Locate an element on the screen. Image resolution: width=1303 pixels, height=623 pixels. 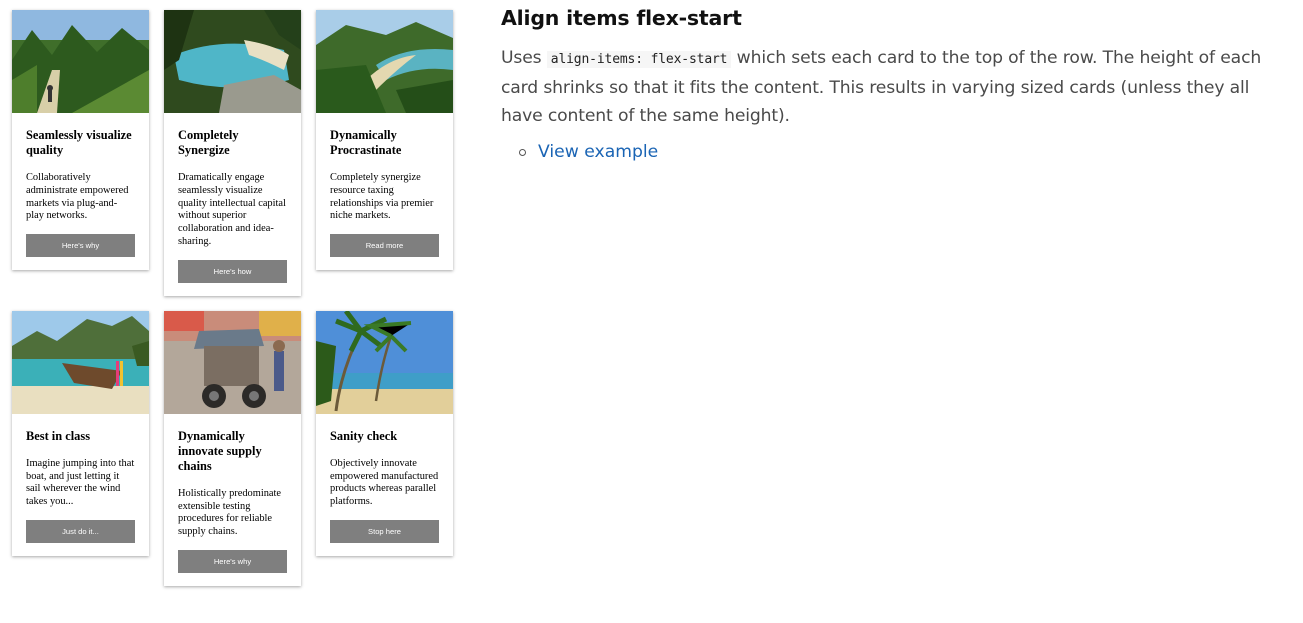
card-title: Seamlessly visualize quality is located at coordinates (79, 142).